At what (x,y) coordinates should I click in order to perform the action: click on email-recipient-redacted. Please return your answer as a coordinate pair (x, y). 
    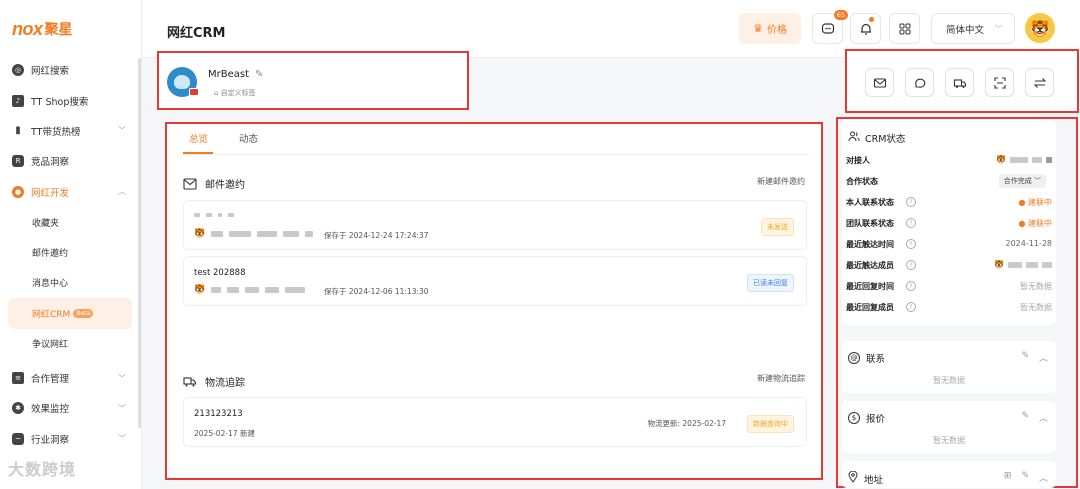
    Looking at the image, I should click on (214, 215).